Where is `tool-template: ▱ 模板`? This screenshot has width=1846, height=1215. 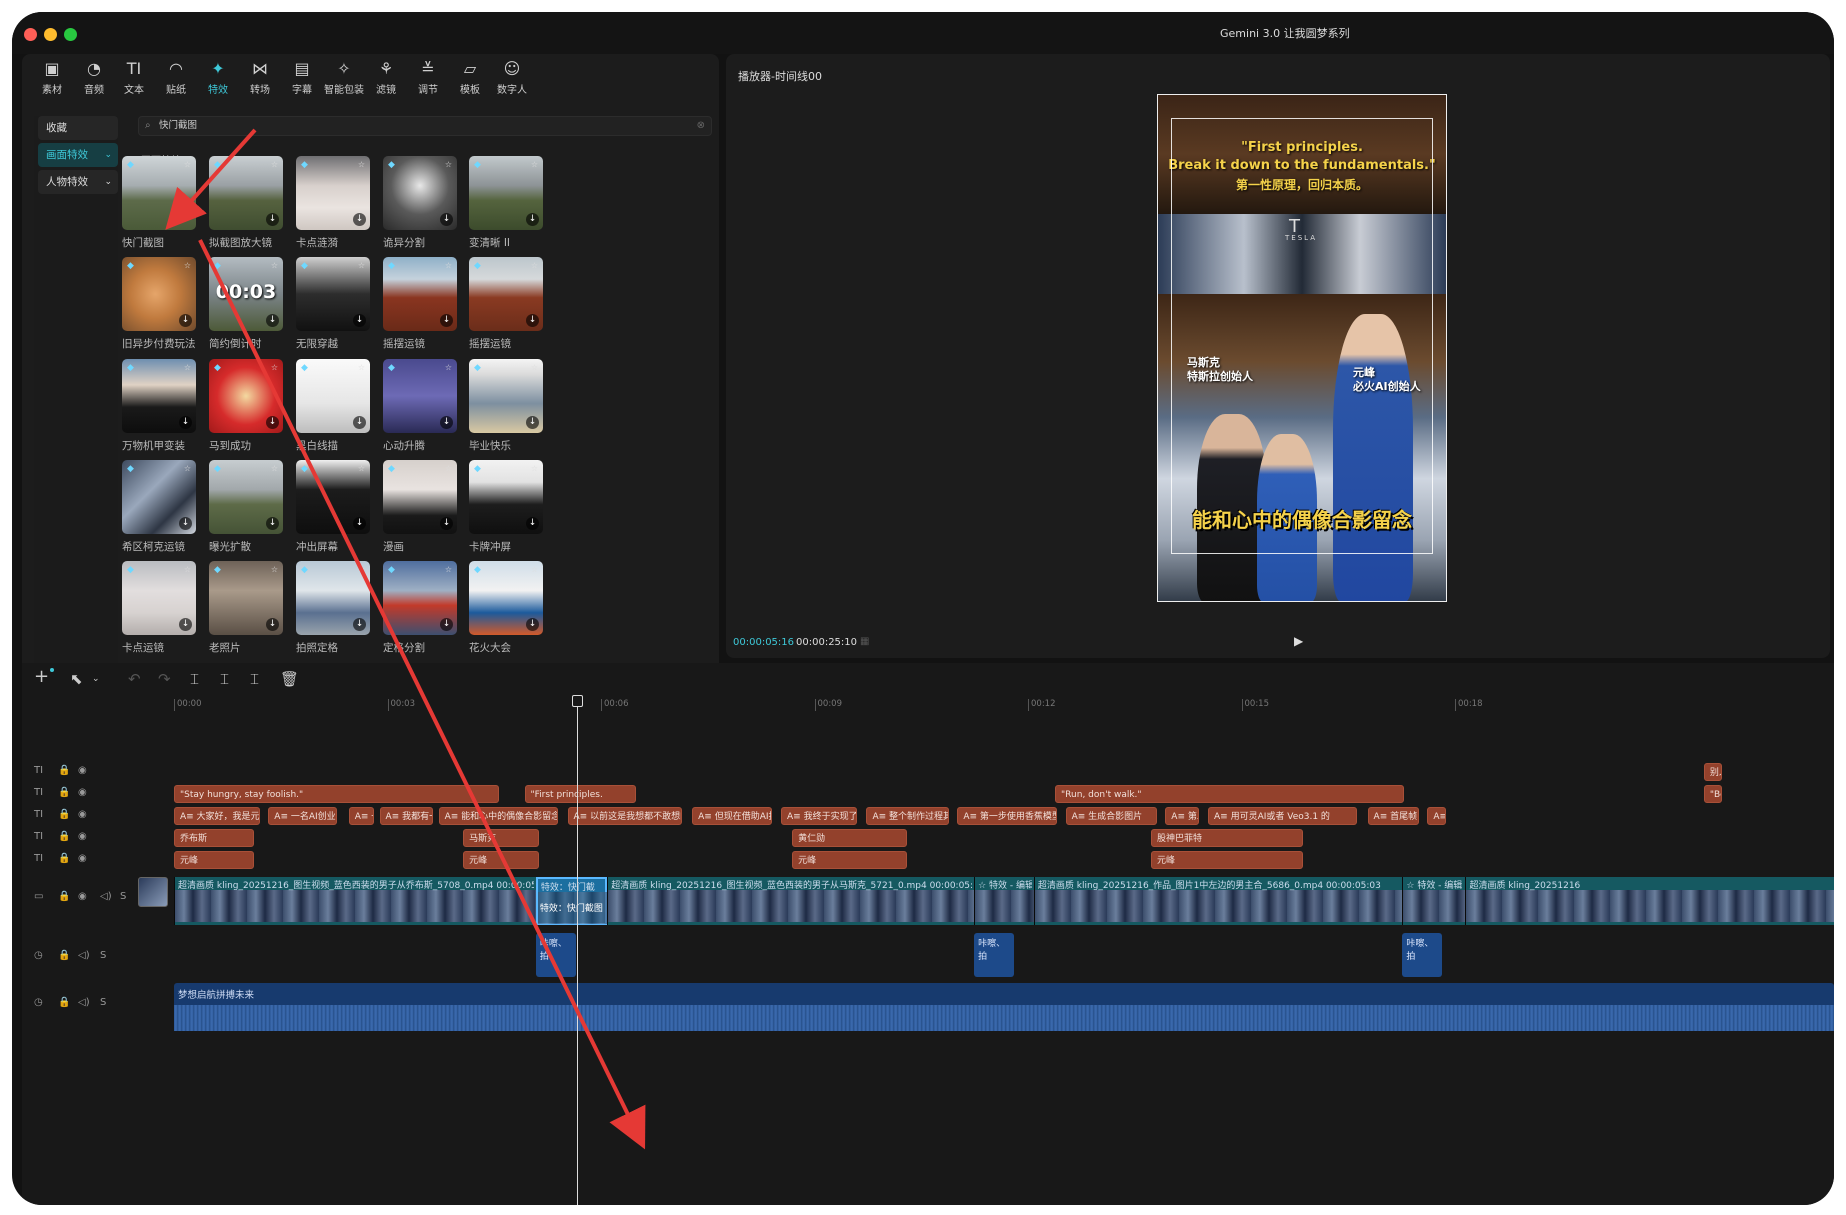 tool-template: ▱ 模板 is located at coordinates (470, 80).